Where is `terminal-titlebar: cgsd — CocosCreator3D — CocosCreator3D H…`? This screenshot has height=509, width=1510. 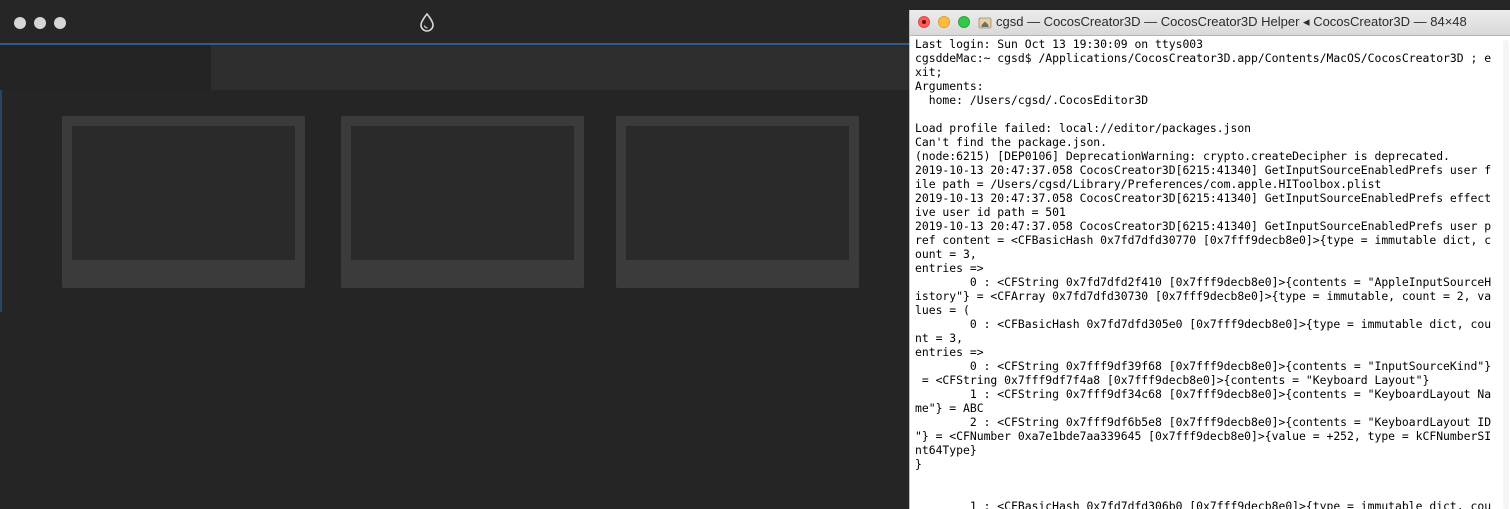
terminal-titlebar: cgsd — CocosCreator3D — CocosCreator3D H… is located at coordinates (1210, 23).